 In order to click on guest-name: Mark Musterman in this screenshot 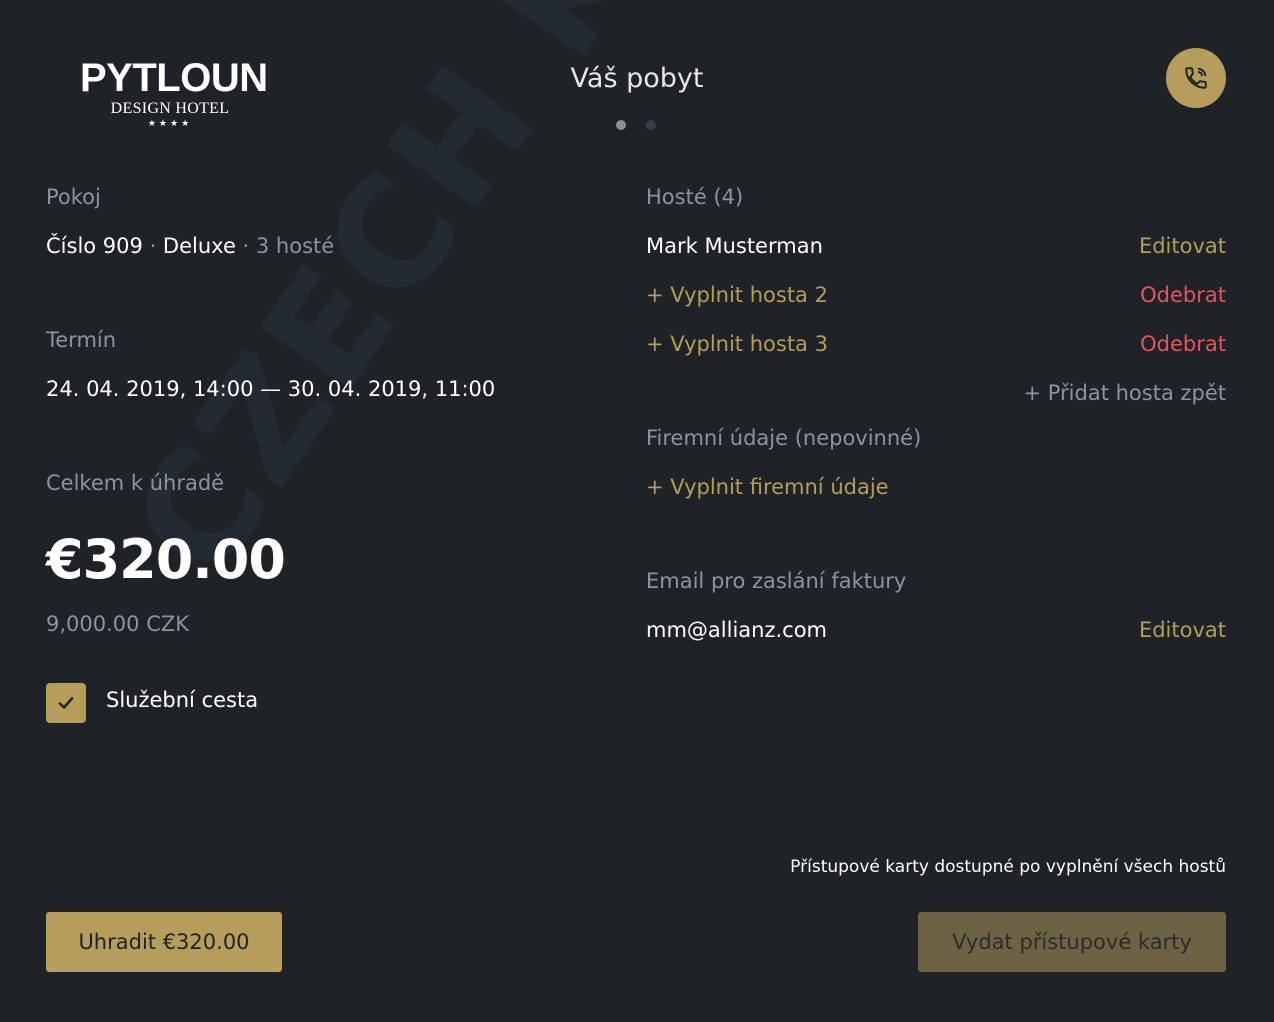, I will do `click(734, 246)`.